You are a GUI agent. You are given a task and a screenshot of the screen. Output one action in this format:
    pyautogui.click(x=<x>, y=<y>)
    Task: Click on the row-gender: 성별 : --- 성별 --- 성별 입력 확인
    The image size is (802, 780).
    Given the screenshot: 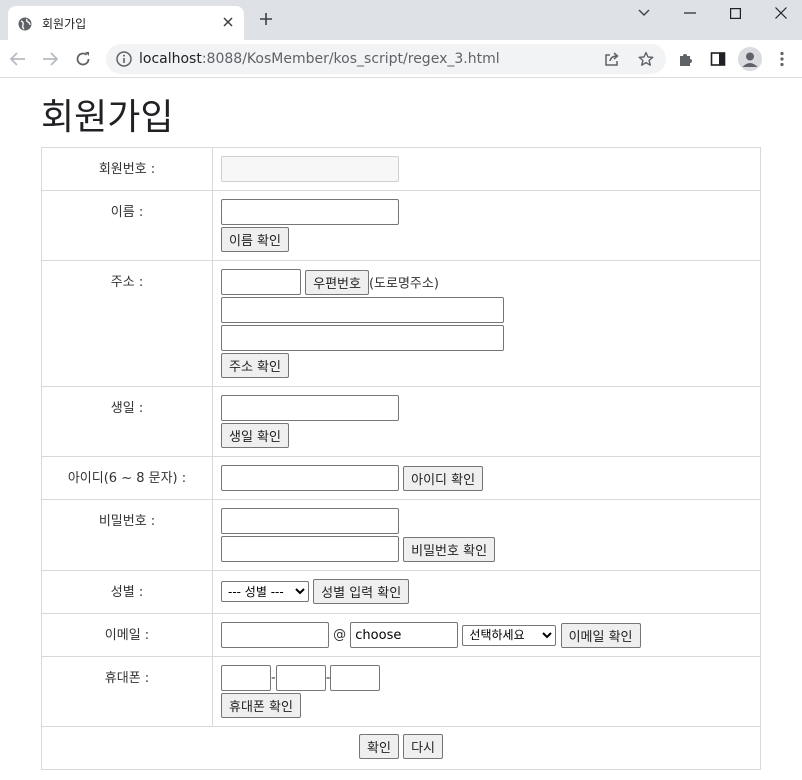 What is the action you would take?
    pyautogui.click(x=401, y=592)
    